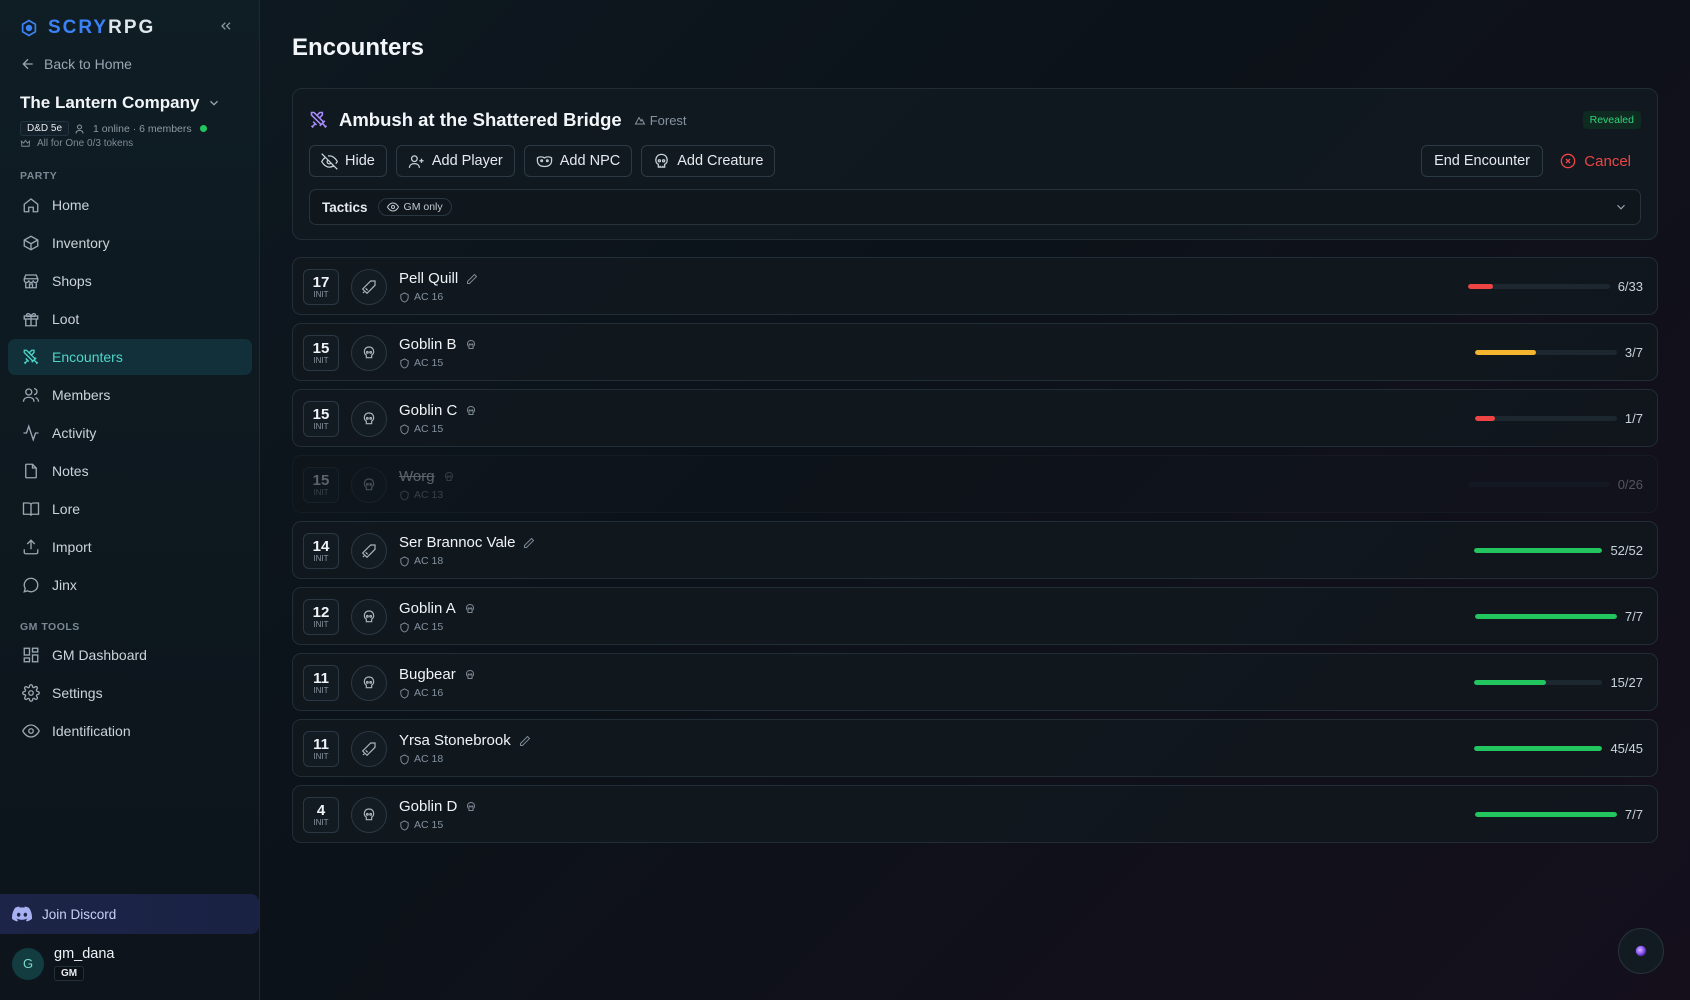 Image resolution: width=1690 pixels, height=1000 pixels. I want to click on party-switcher: The Lantern Company, so click(120, 103).